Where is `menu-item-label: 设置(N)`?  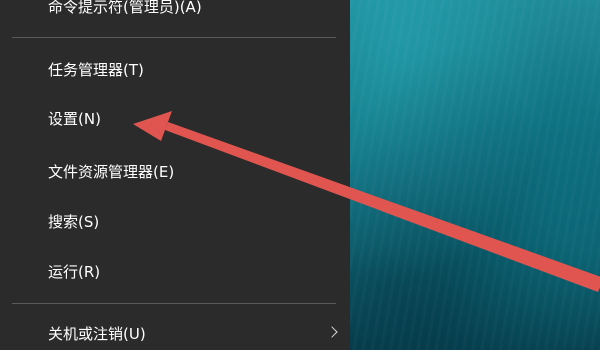 menu-item-label: 设置(N) is located at coordinates (74, 118).